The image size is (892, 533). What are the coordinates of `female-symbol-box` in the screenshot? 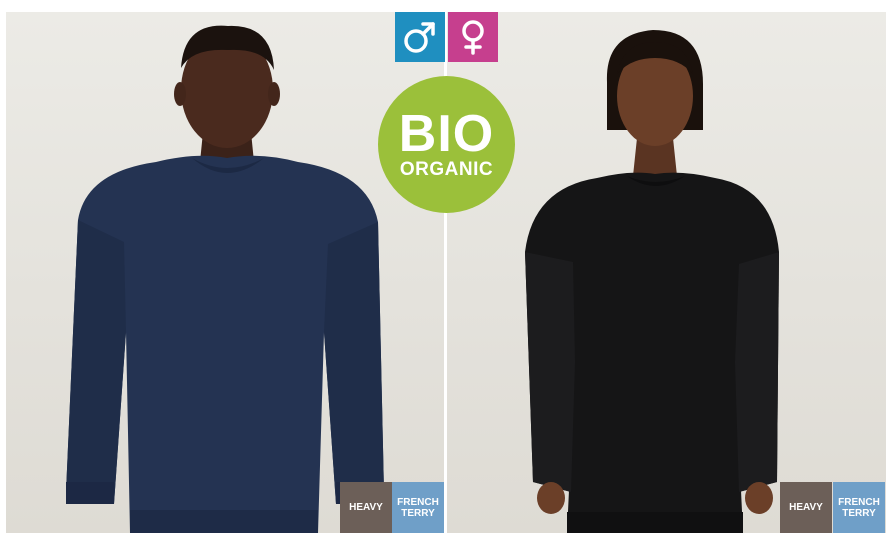 It's located at (473, 37).